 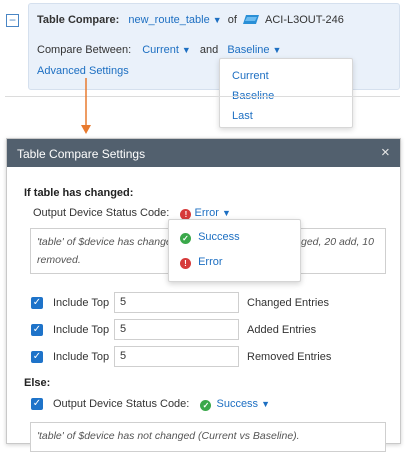 What do you see at coordinates (234, 250) in the screenshot?
I see `status-dropdown-menu: ✓ Success ! Error` at bounding box center [234, 250].